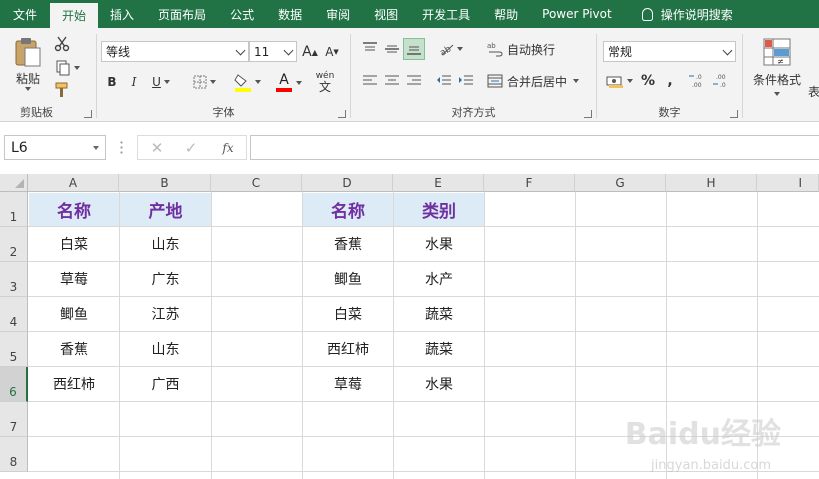 The width and height of the screenshot is (819, 479). I want to click on tab-file: 文件, so click(25, 14).